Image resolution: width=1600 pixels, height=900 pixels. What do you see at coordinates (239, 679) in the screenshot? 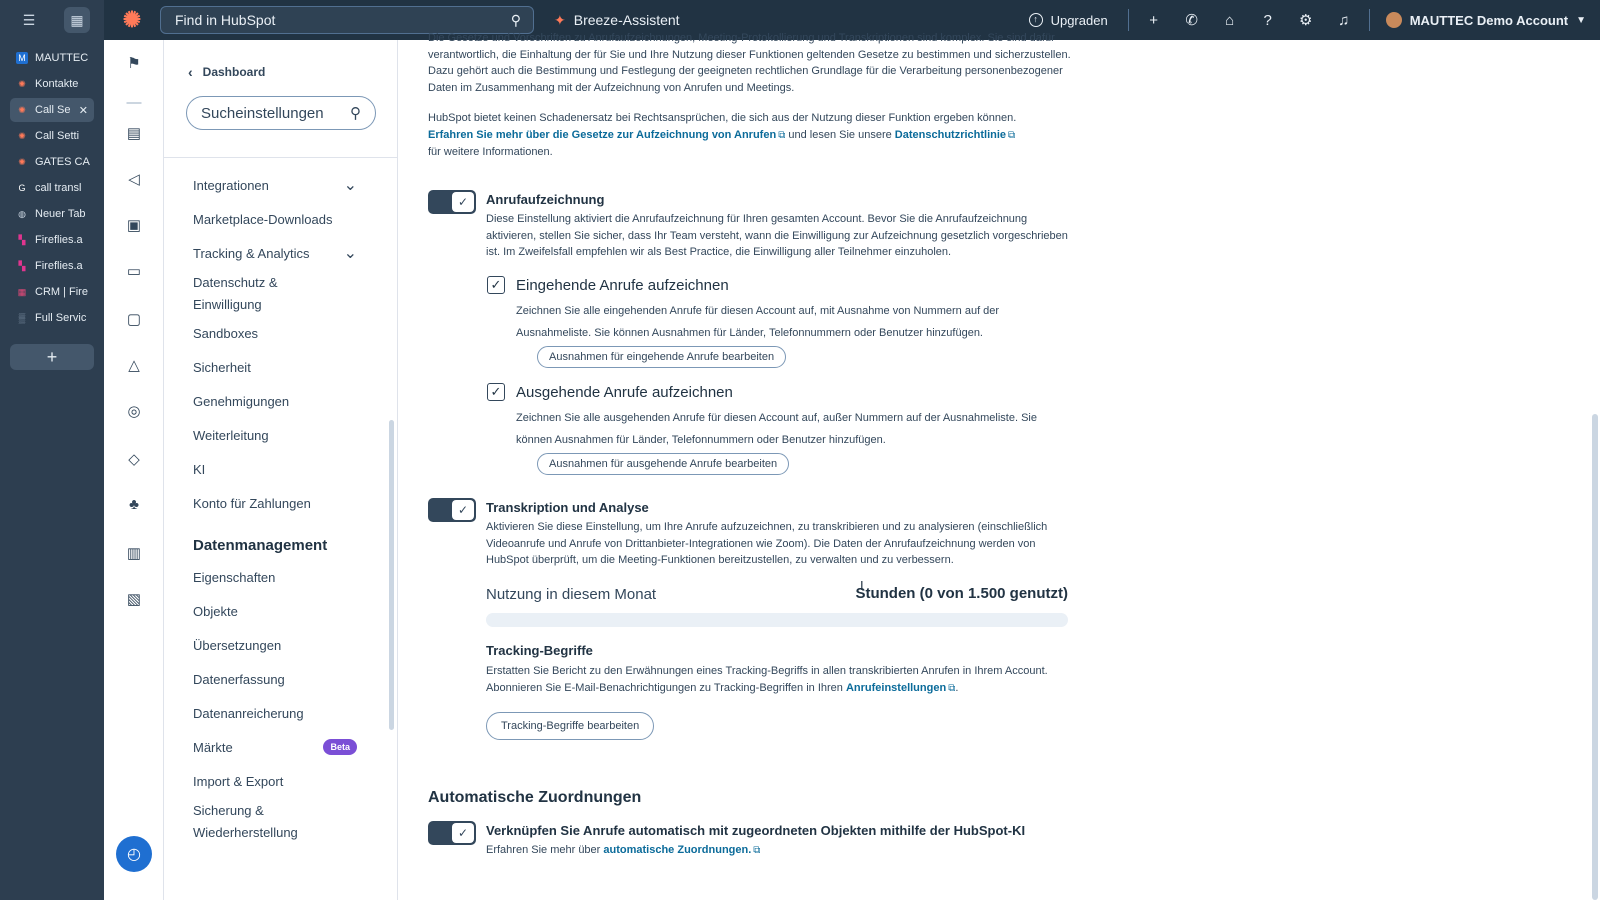
I see `sidebar-item-label: Datenerfassung` at bounding box center [239, 679].